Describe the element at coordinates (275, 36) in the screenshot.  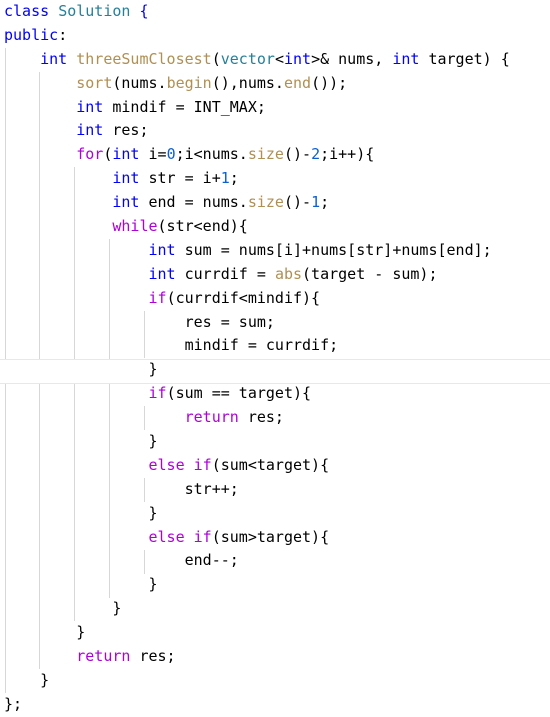
I see `code-line: public:` at that location.